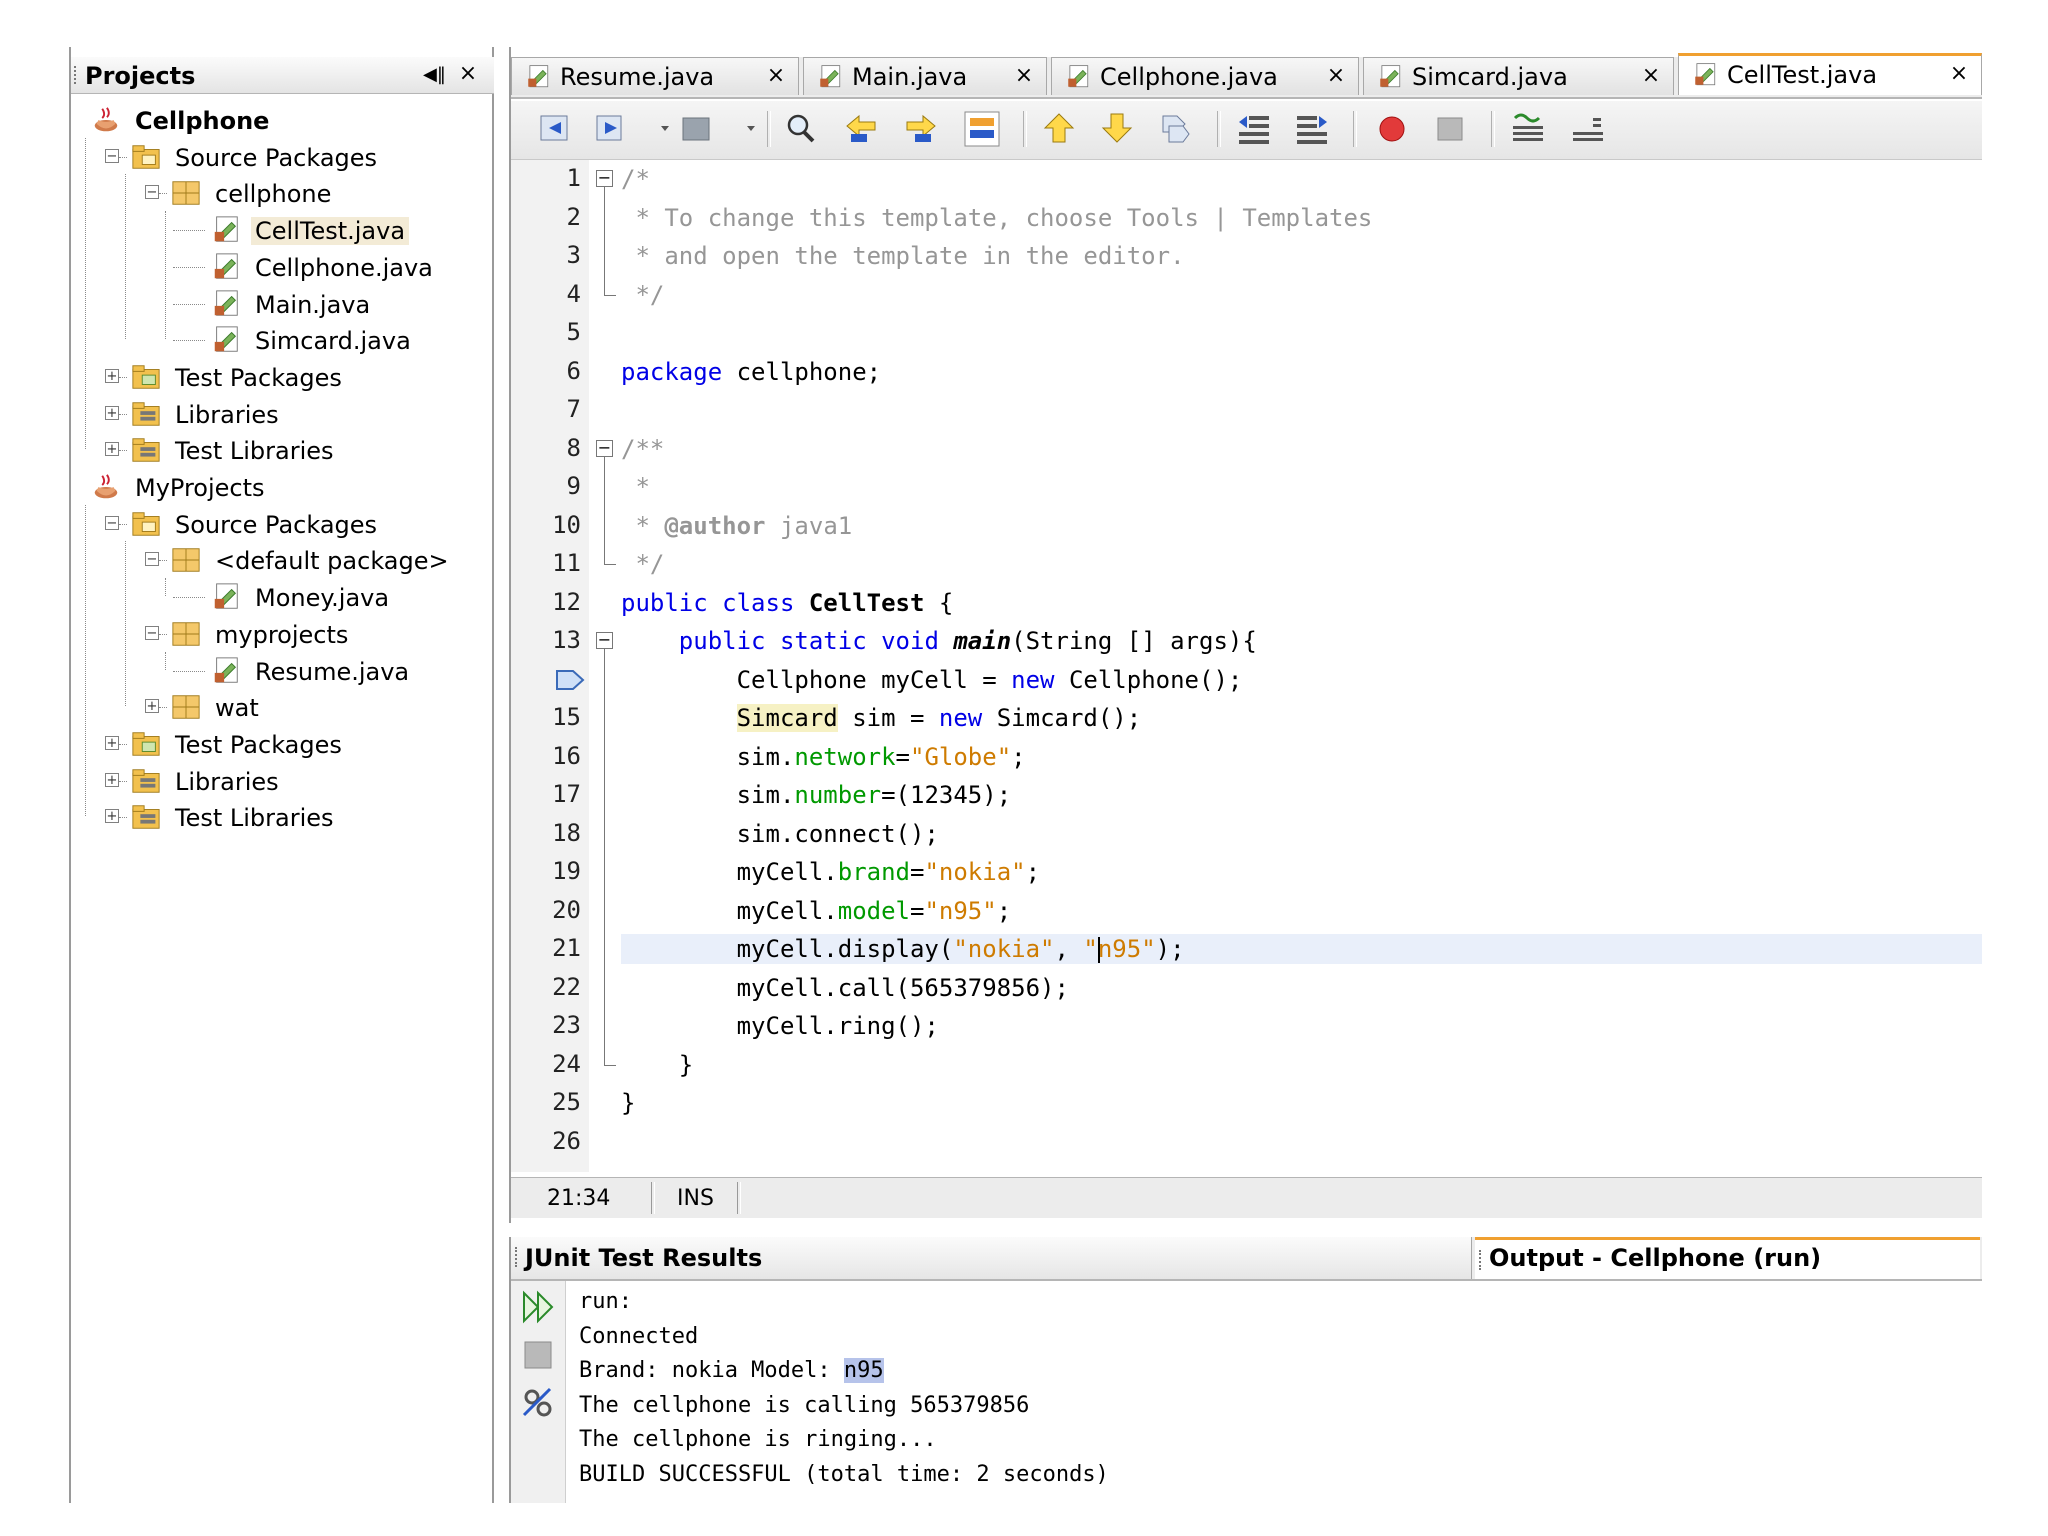  What do you see at coordinates (1312, 129) in the screenshot?
I see `shift-right-icon` at bounding box center [1312, 129].